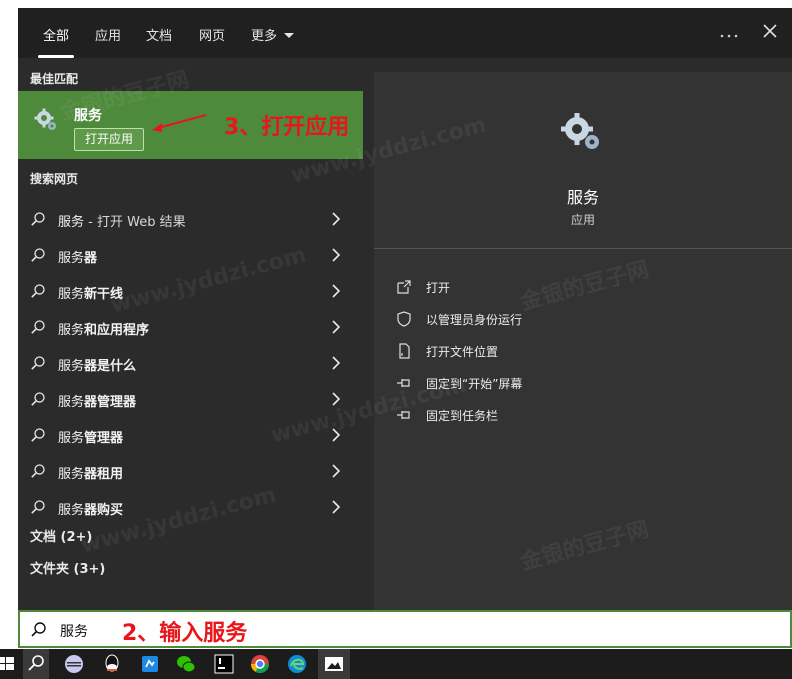  What do you see at coordinates (334, 664) in the screenshot?
I see `photos-icon` at bounding box center [334, 664].